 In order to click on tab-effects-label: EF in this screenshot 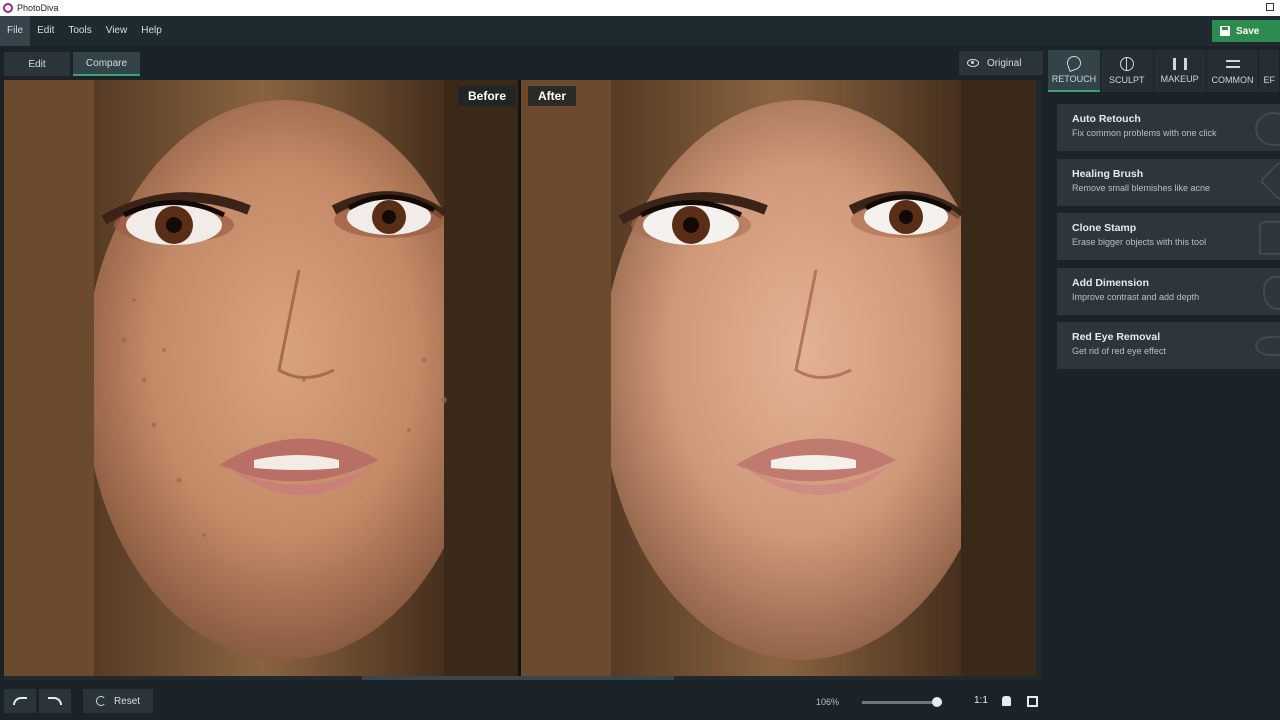, I will do `click(1269, 80)`.